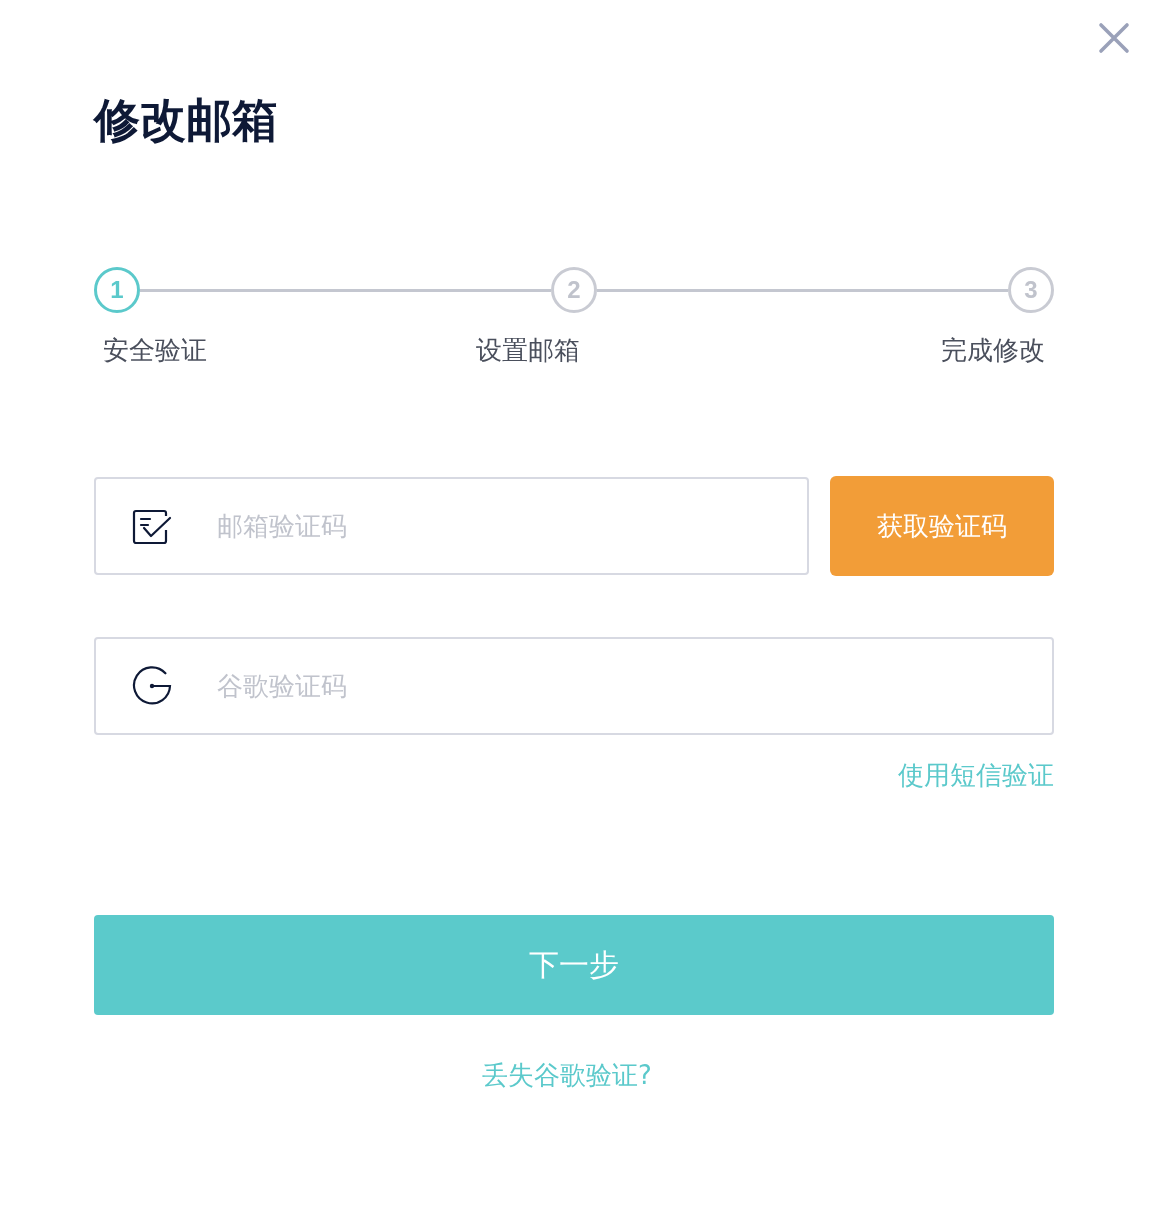 This screenshot has height=1214, width=1150. I want to click on step-number: 2, so click(574, 290).